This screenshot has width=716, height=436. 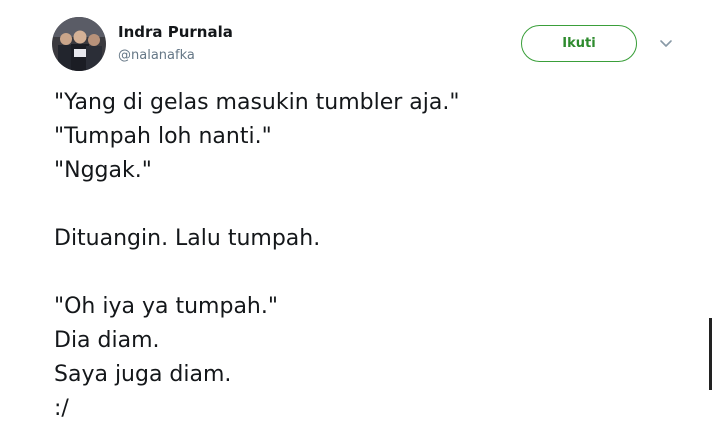 What do you see at coordinates (710, 354) in the screenshot?
I see `scrollbar` at bounding box center [710, 354].